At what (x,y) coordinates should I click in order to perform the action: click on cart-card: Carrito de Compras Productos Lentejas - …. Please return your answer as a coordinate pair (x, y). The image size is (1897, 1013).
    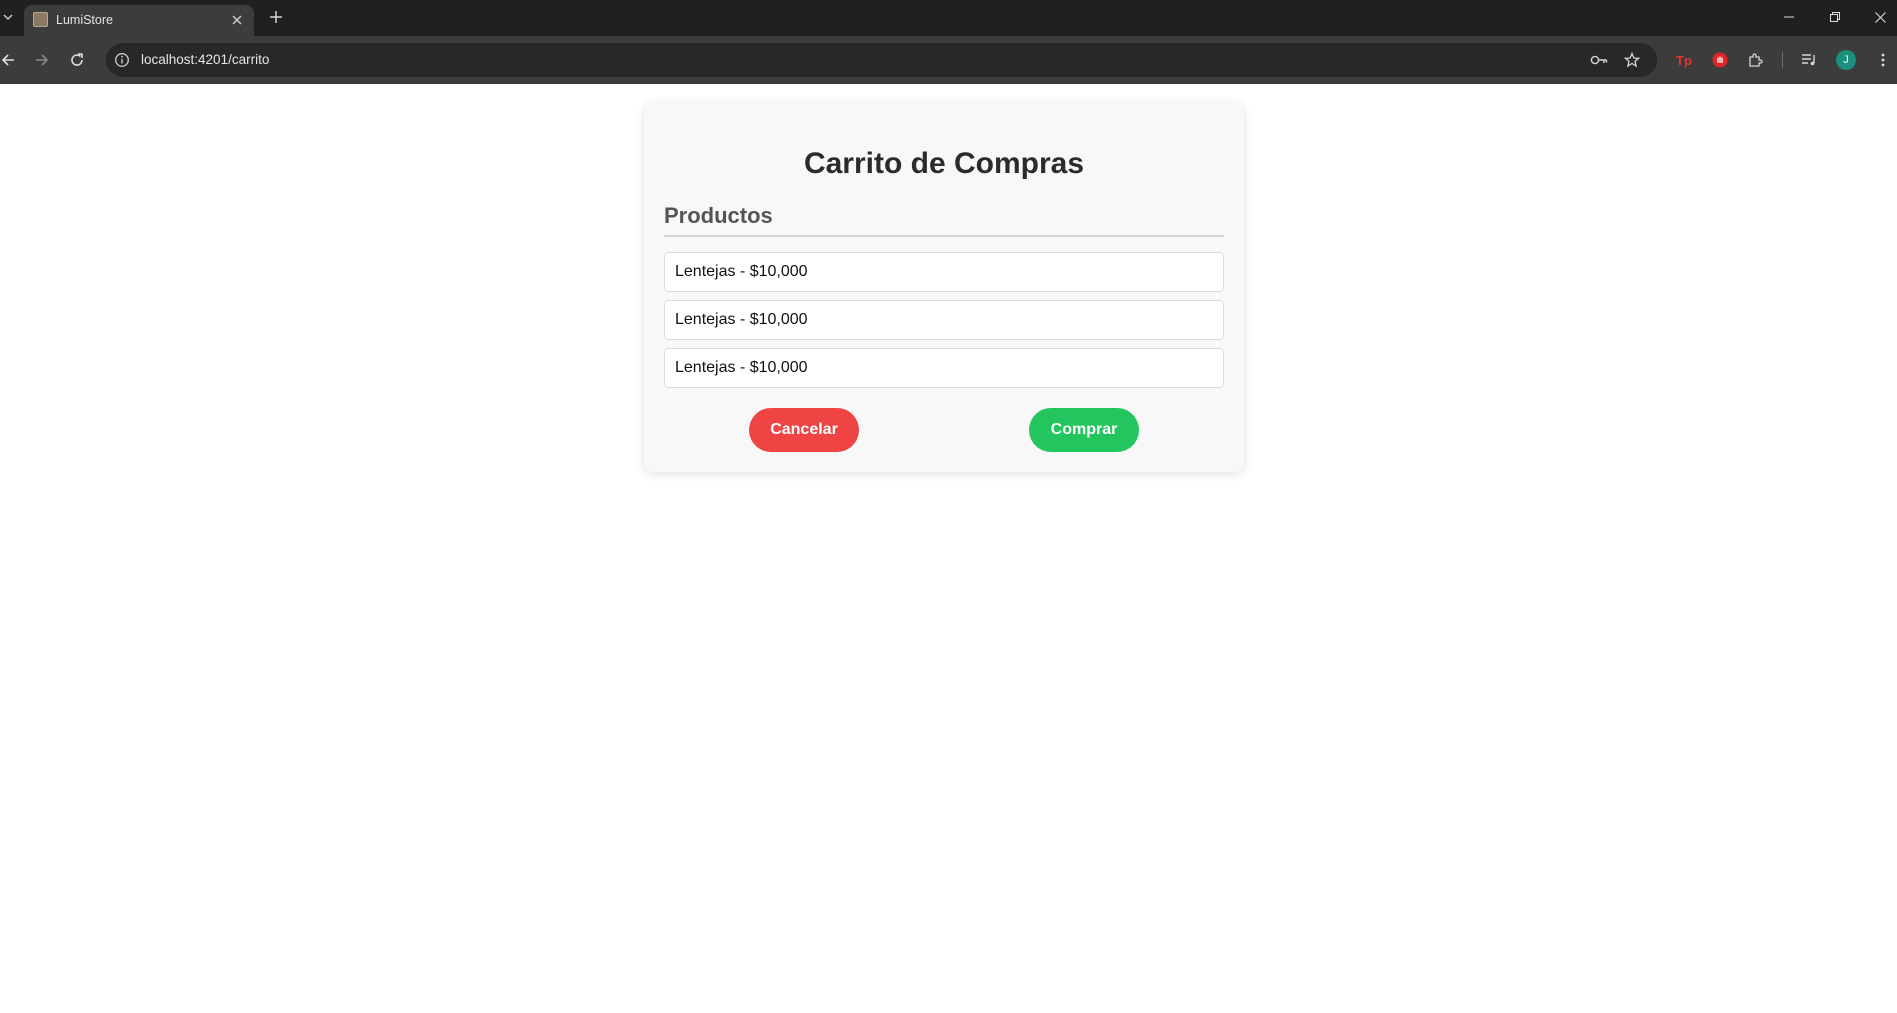
    Looking at the image, I should click on (944, 287).